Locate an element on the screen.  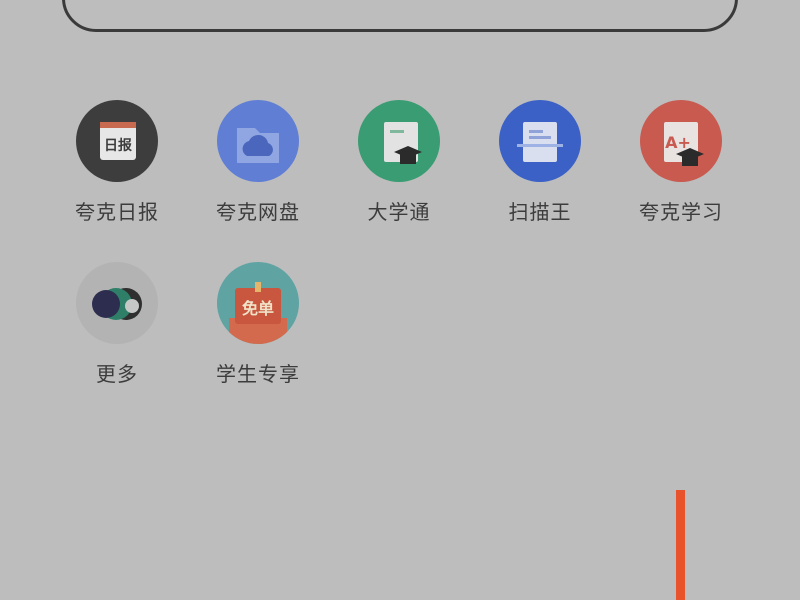
app-university: 大学通 is located at coordinates (399, 162).